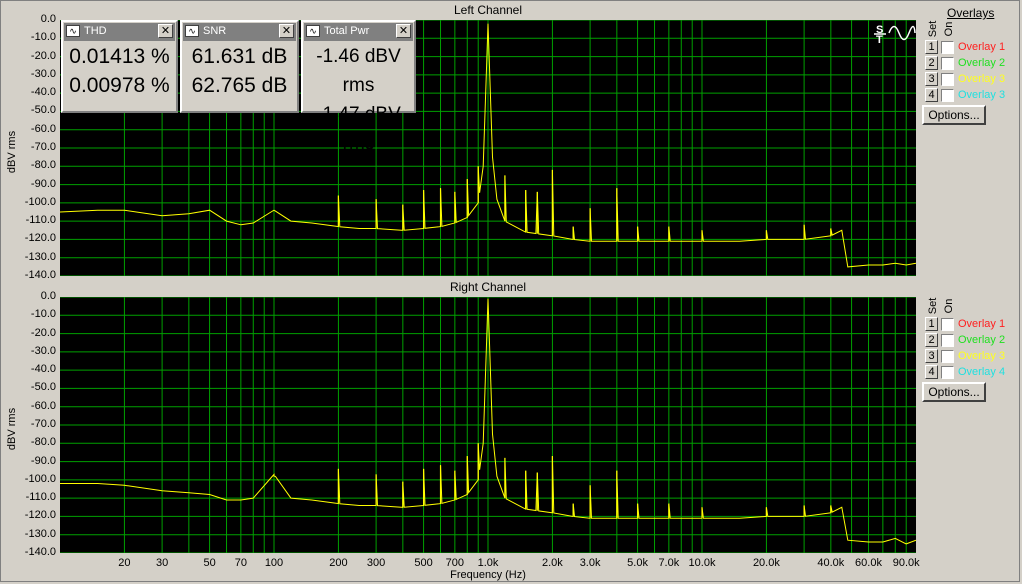 This screenshot has height=584, width=1022. I want to click on x-tick-label: 1.0k, so click(488, 563).